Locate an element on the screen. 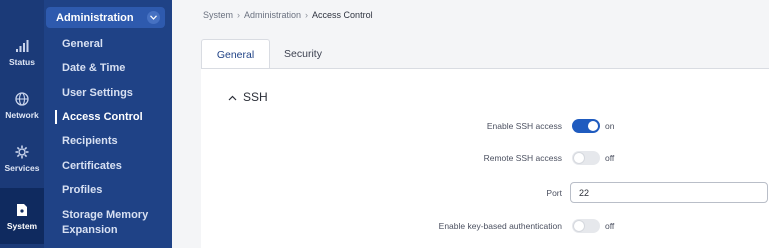 Image resolution: width=769 pixels, height=248 pixels. chevron-down-icon is located at coordinates (153, 17).